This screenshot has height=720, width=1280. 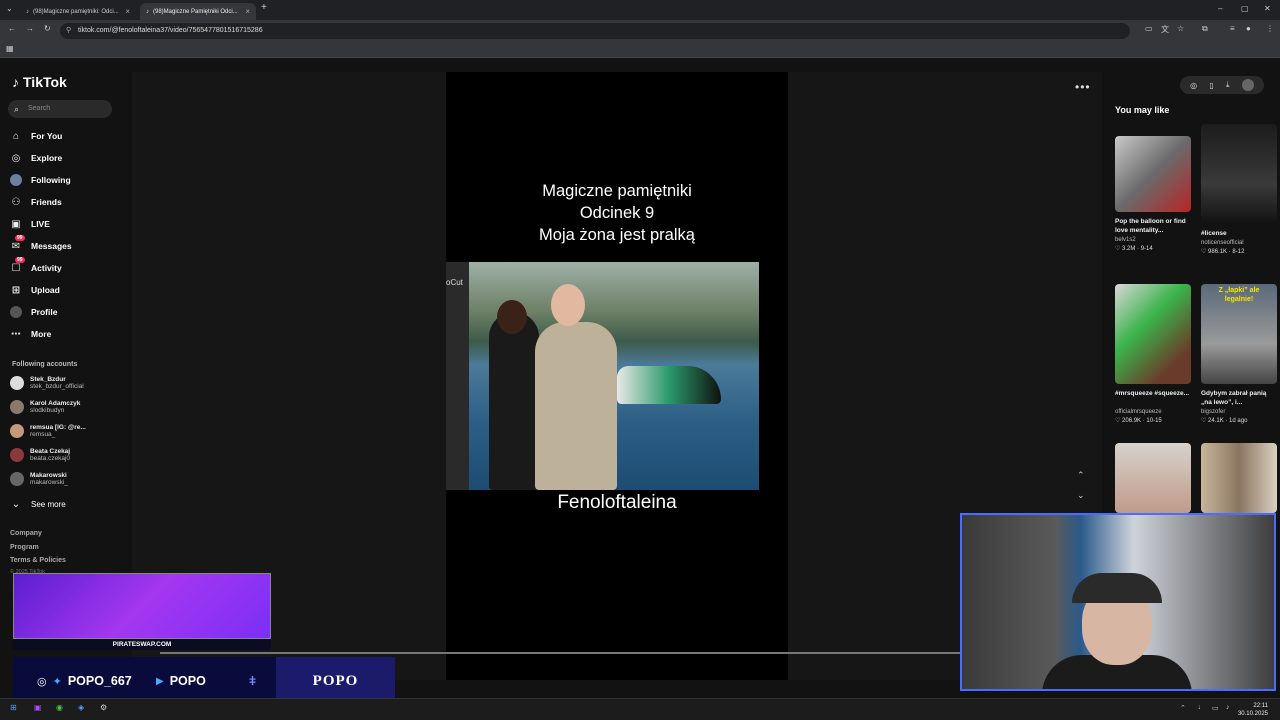 What do you see at coordinates (78, 11) in the screenshot?
I see `browser-tab-1: ♪ (98)Magiczne pamiętniki: Odci... ×` at bounding box center [78, 11].